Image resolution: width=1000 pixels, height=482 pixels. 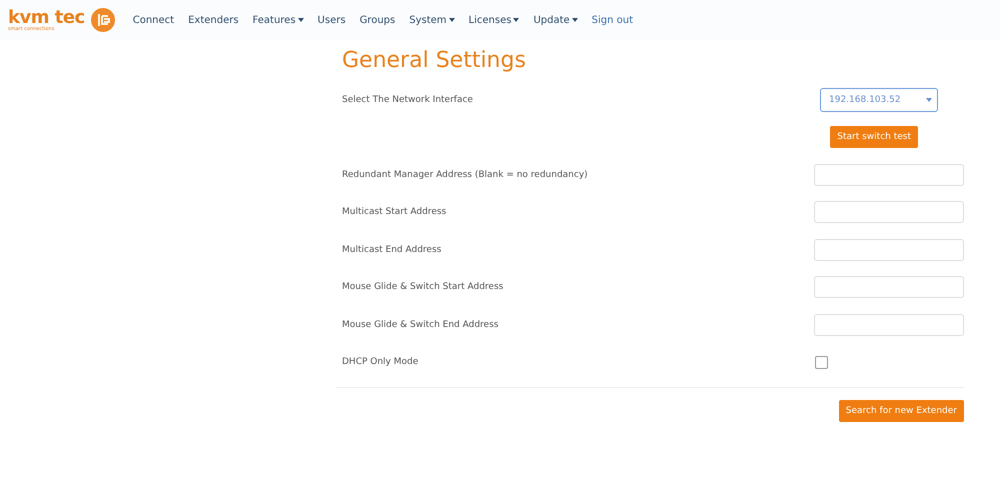 I want to click on brand-name: kvm tec, so click(x=46, y=17).